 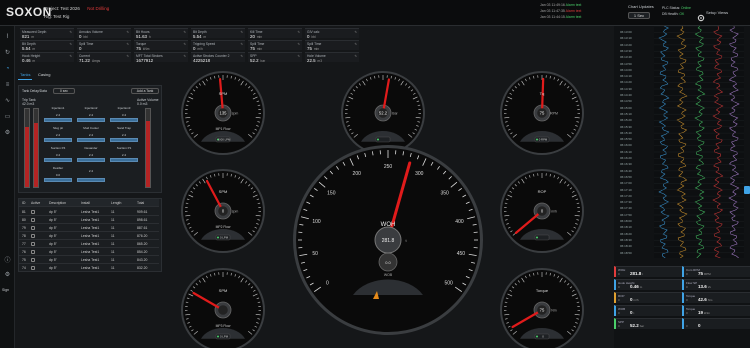 What do you see at coordinates (7, 101) in the screenshot?
I see `trend-icon: ∿` at bounding box center [7, 101].